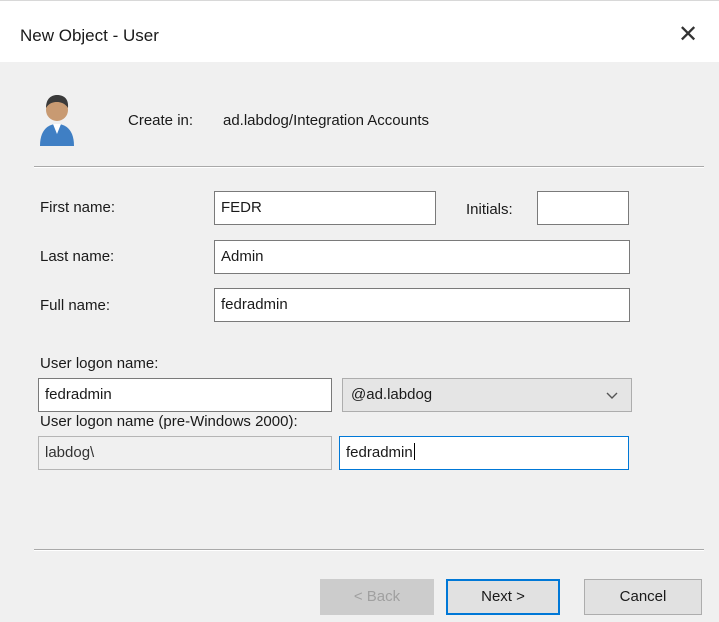 Image resolution: width=719 pixels, height=622 pixels. Describe the element at coordinates (489, 209) in the screenshot. I see `initials-label: Initials:` at that location.